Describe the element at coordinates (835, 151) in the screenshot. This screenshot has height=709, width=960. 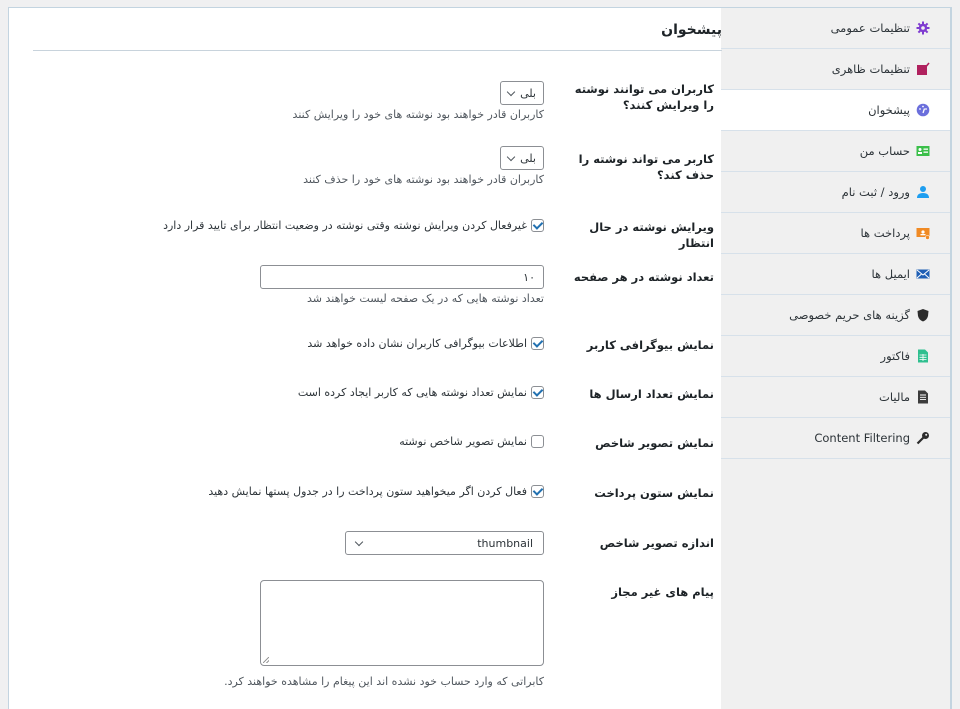
I see `sidebar-item-my-account: حساب من` at that location.